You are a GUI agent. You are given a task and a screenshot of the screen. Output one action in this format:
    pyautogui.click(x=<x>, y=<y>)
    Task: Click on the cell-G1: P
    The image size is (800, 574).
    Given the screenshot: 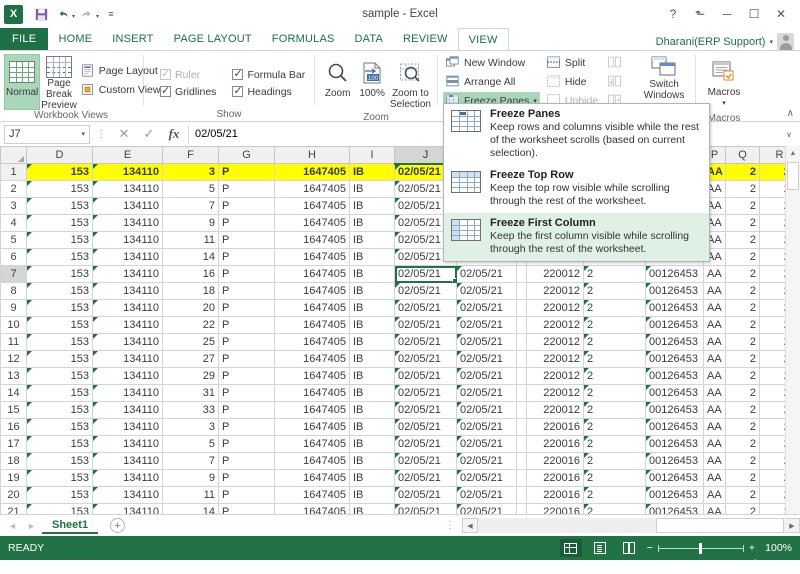 What is the action you would take?
    pyautogui.click(x=246, y=172)
    